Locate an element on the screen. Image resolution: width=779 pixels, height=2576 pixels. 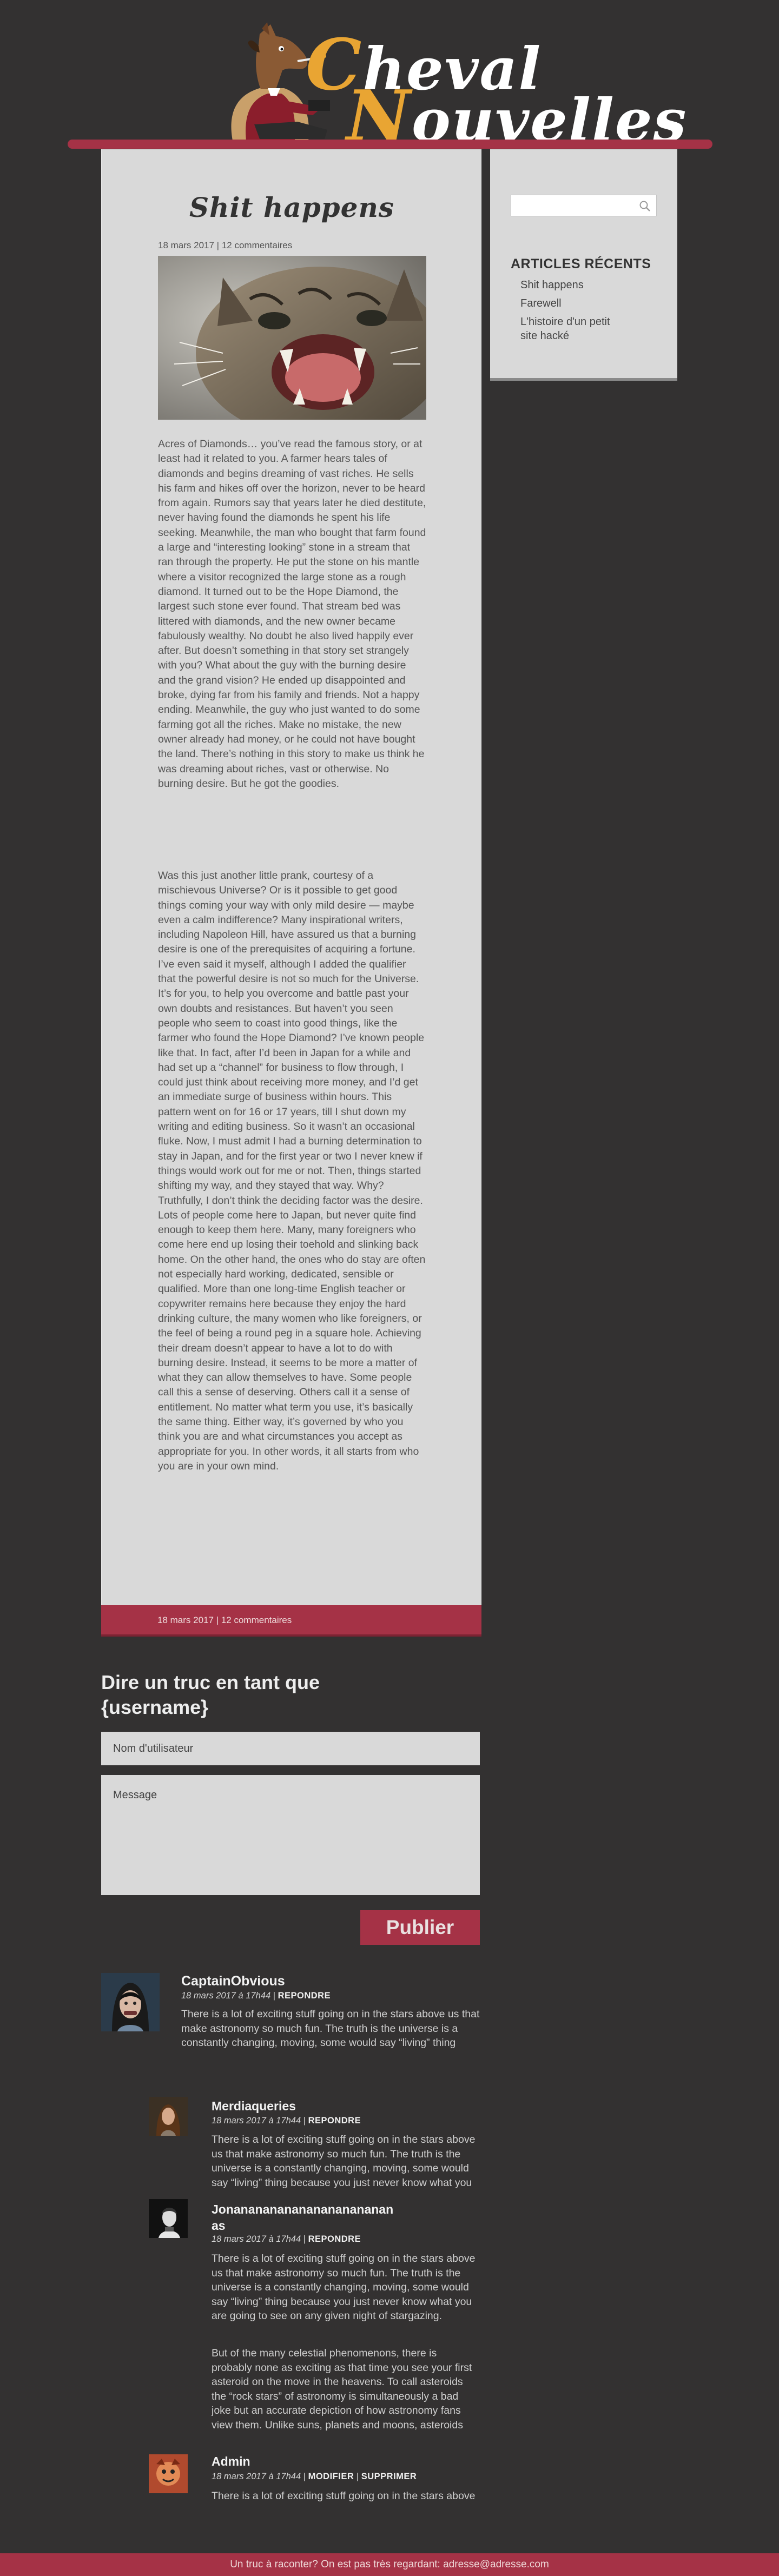
site-header: Cheval Nouvelles is located at coordinates (389, 76).